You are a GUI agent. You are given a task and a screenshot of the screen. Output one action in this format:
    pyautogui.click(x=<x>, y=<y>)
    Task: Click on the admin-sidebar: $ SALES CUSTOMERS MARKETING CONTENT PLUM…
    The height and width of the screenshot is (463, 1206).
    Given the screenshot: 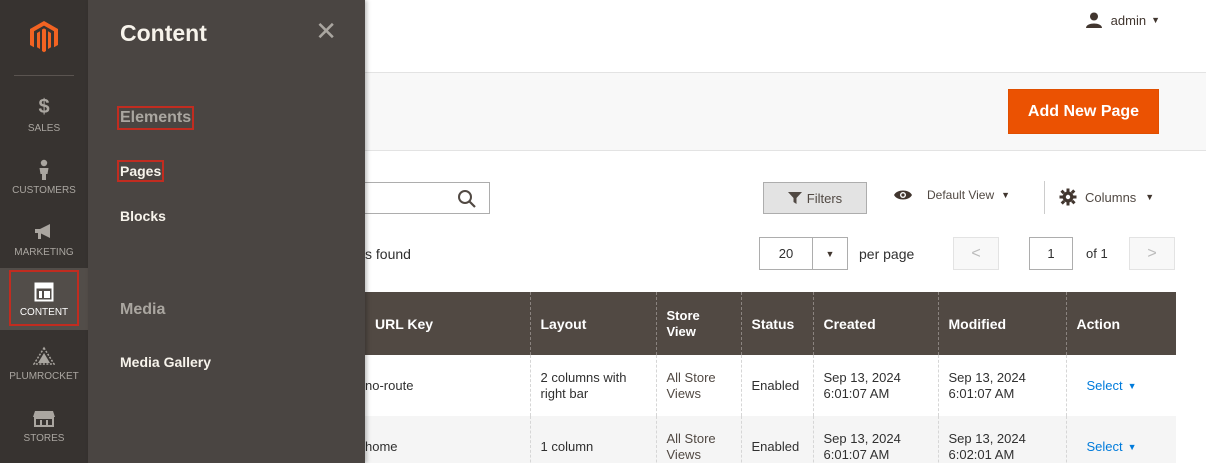 What is the action you would take?
    pyautogui.click(x=44, y=231)
    